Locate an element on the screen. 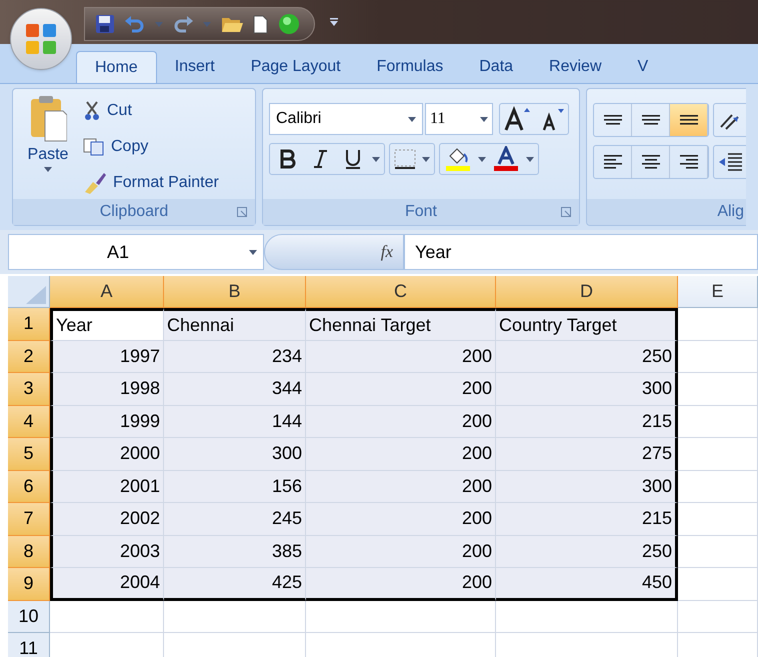 Image resolution: width=758 pixels, height=657 pixels. triangle-icon is located at coordinates (36, 295).